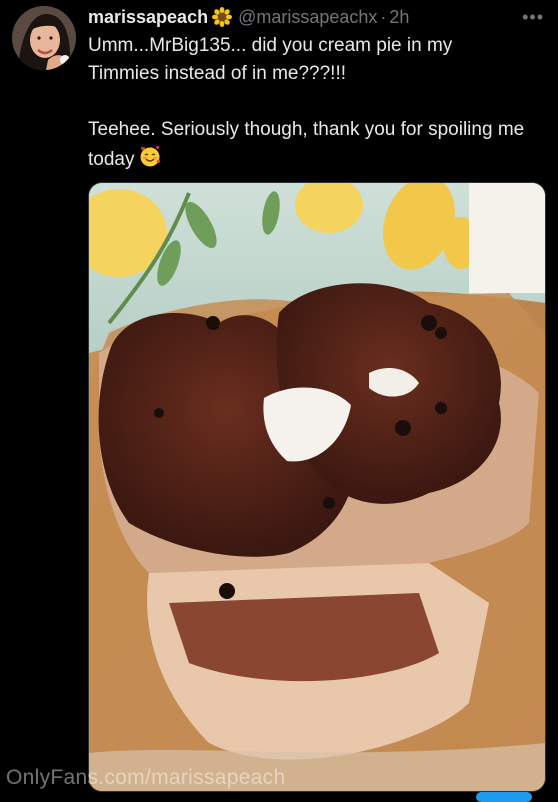 The width and height of the screenshot is (558, 802). What do you see at coordinates (150, 160) in the screenshot?
I see `smiling-face-with-hearts-icon` at bounding box center [150, 160].